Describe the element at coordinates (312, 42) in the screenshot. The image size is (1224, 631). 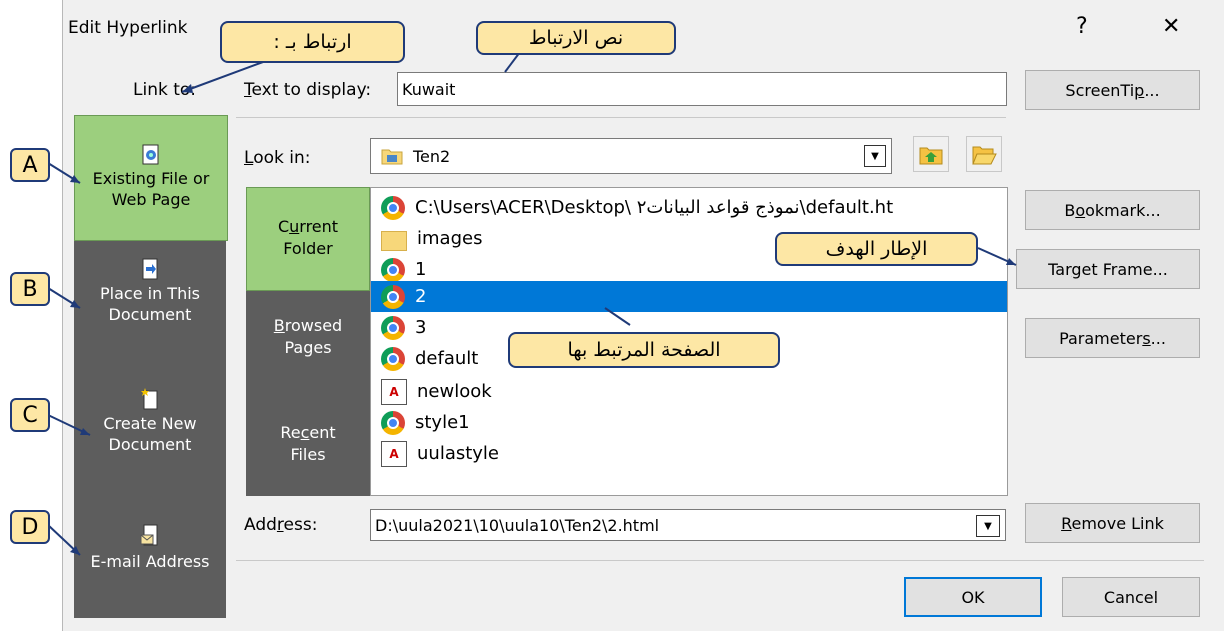
I see `callout-link-to: ارتباط بـ :` at that location.